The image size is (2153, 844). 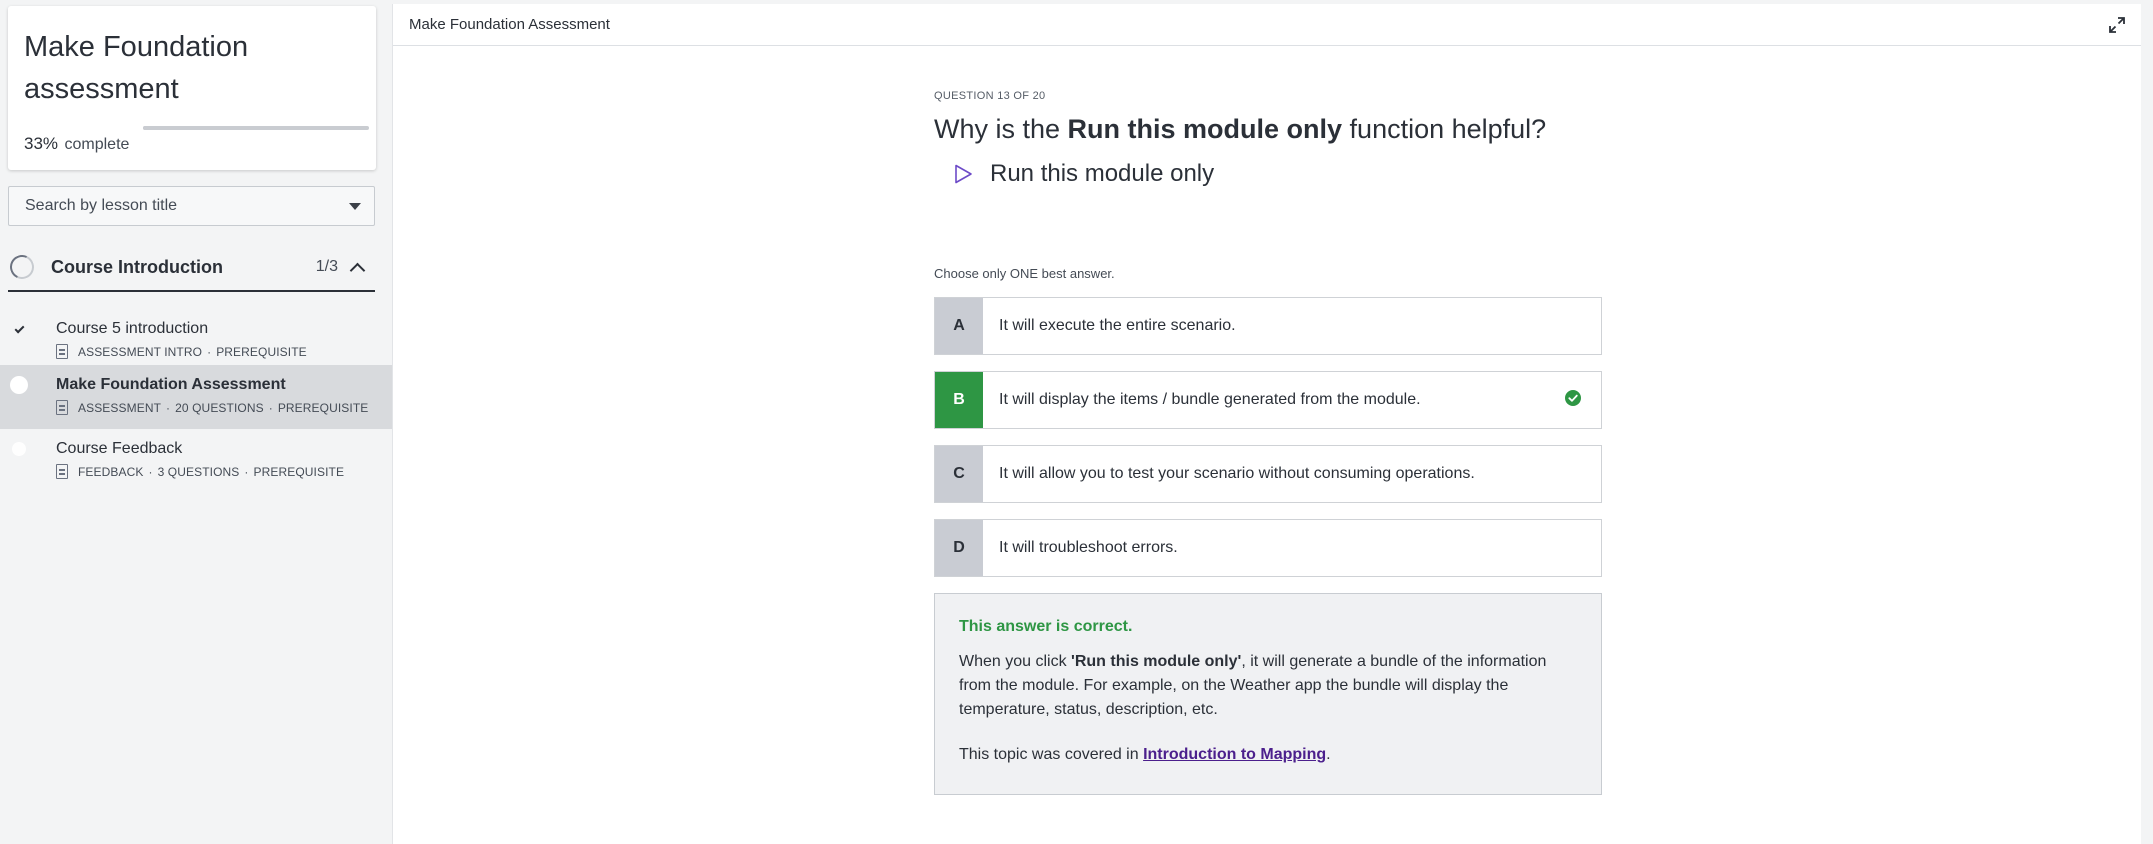 What do you see at coordinates (219, 407) in the screenshot?
I see `lesson-question-count: 20 QUESTIONS` at bounding box center [219, 407].